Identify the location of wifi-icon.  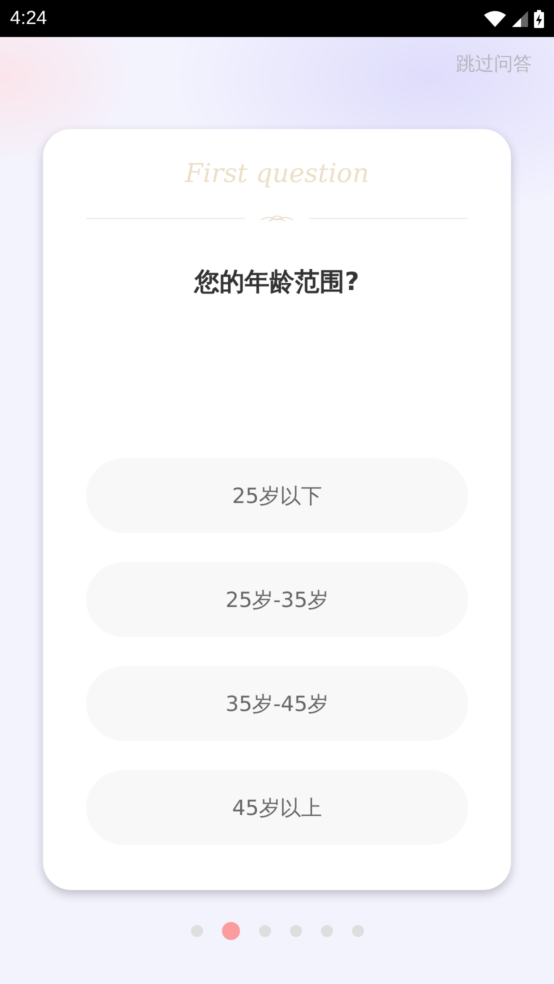
(495, 18).